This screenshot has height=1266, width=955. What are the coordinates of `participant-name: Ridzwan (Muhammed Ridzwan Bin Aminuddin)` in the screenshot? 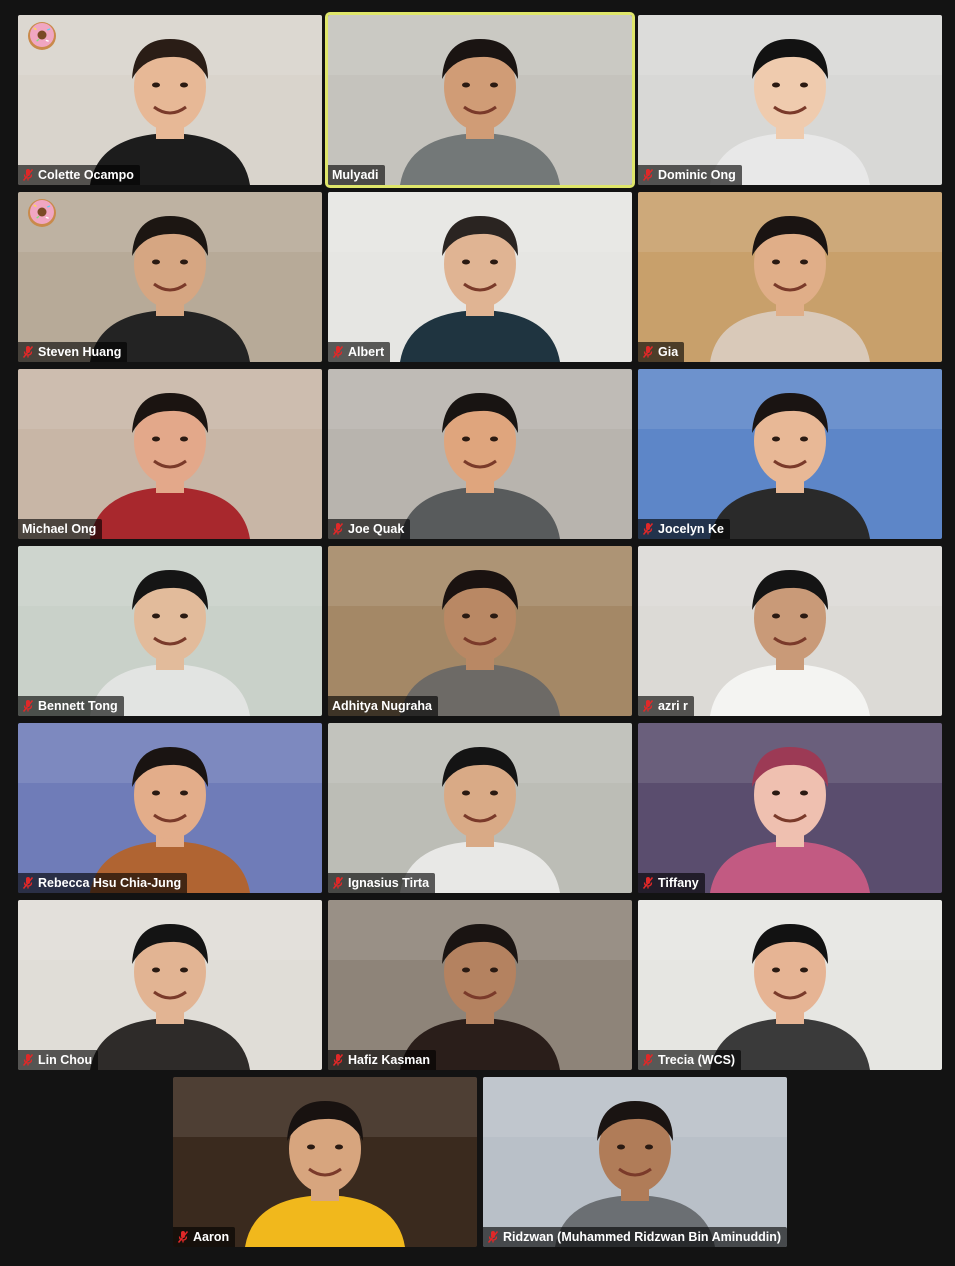 It's located at (642, 1237).